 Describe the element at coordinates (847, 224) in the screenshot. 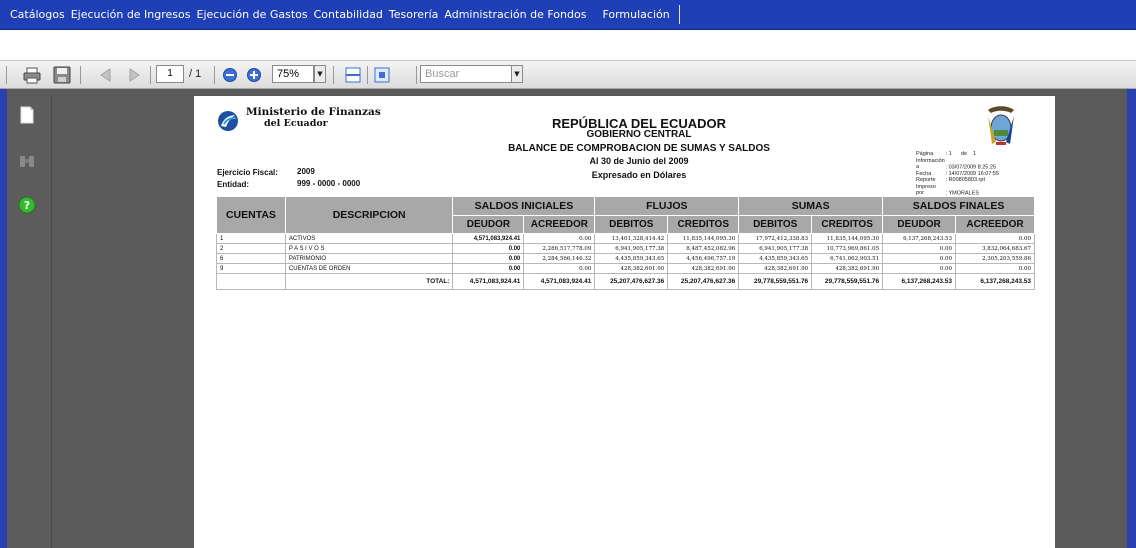

I see `col-su-creditos: CREDITOS` at that location.